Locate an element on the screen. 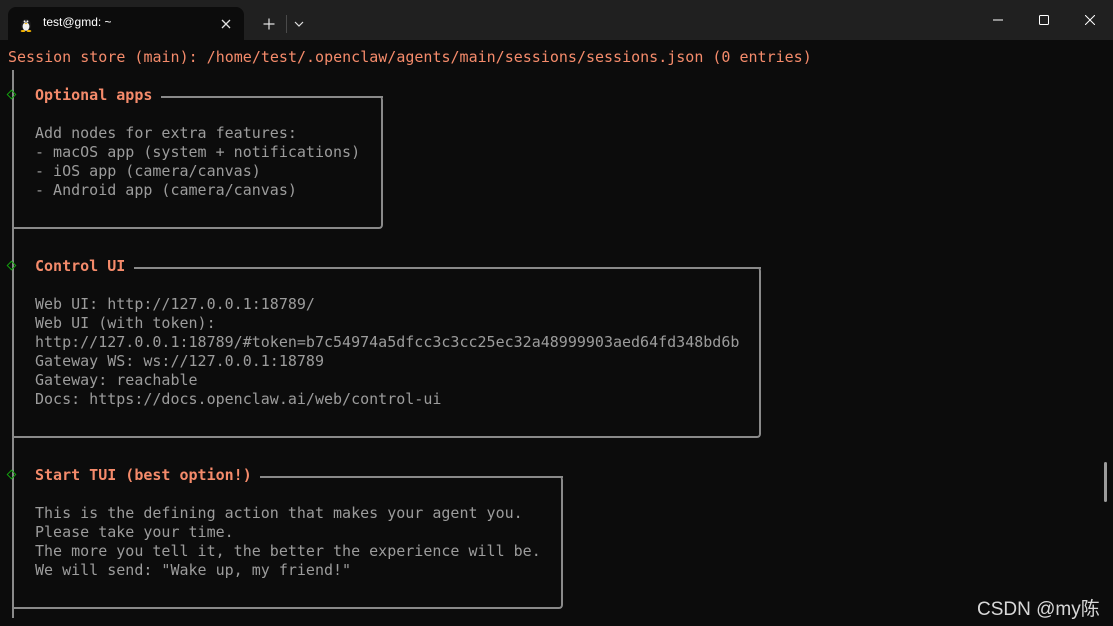  maximize-button is located at coordinates (1044, 20).